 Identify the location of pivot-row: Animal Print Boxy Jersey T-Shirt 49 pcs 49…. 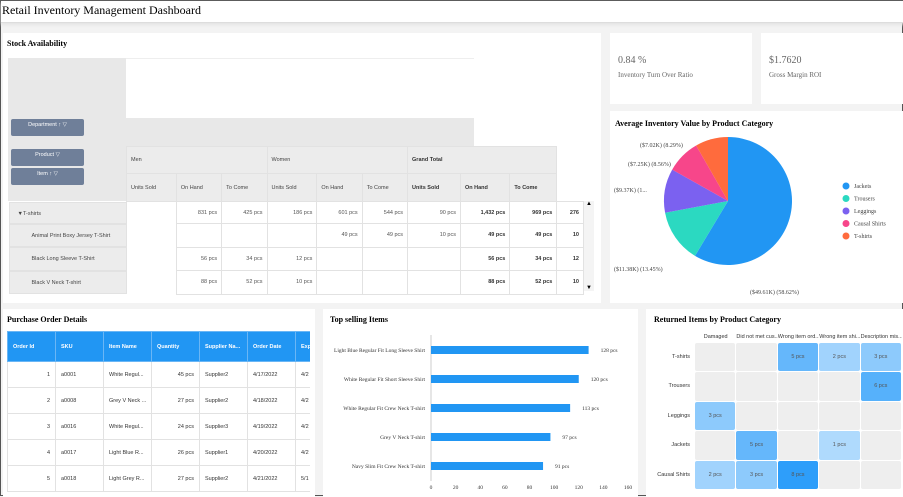
(296, 235).